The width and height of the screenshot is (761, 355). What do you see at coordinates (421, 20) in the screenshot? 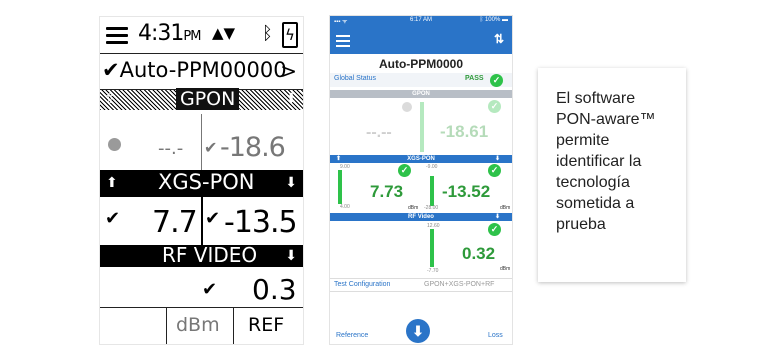
I see `phone-clock: 6:17 AM` at bounding box center [421, 20].